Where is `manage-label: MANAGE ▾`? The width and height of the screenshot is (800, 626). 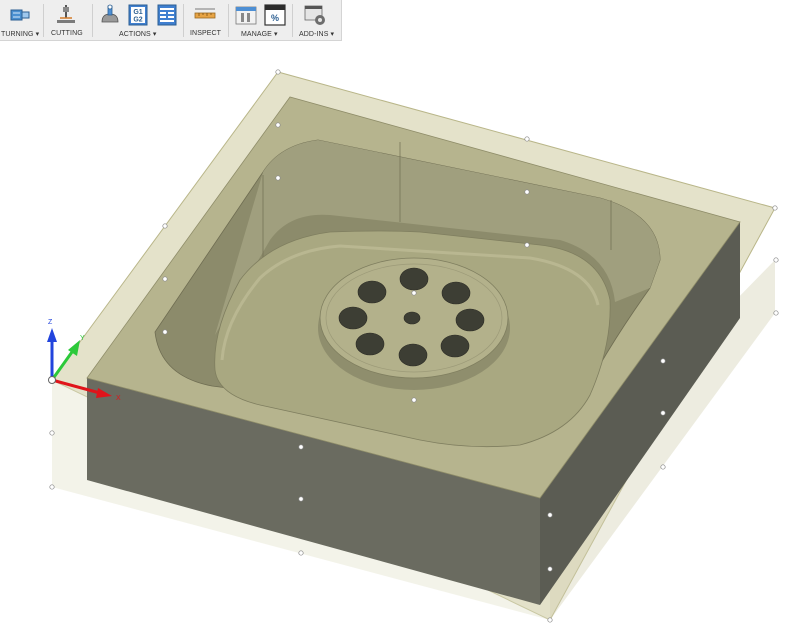 manage-label: MANAGE ▾ is located at coordinates (259, 34).